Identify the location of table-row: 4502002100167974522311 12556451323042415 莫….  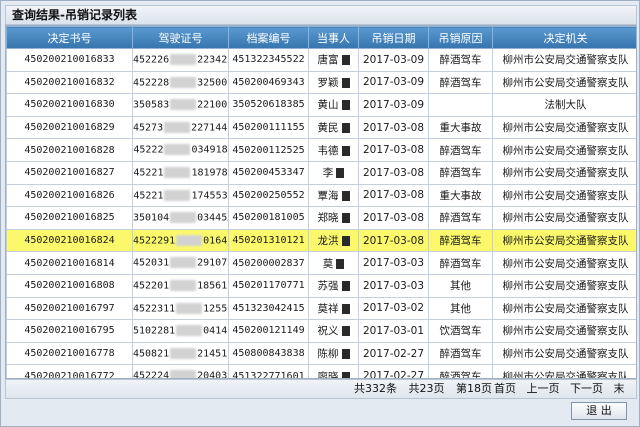
(321, 308).